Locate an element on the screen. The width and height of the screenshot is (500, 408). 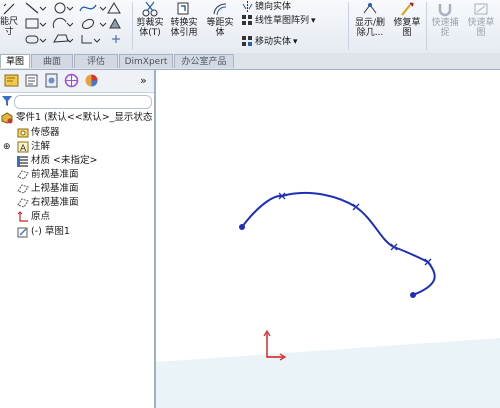
spline-icon is located at coordinates (93, 8).